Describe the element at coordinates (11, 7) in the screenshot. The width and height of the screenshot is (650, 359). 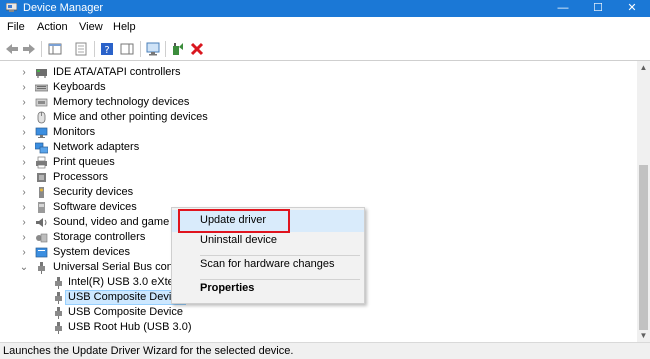
I see `device-manager-icon` at that location.